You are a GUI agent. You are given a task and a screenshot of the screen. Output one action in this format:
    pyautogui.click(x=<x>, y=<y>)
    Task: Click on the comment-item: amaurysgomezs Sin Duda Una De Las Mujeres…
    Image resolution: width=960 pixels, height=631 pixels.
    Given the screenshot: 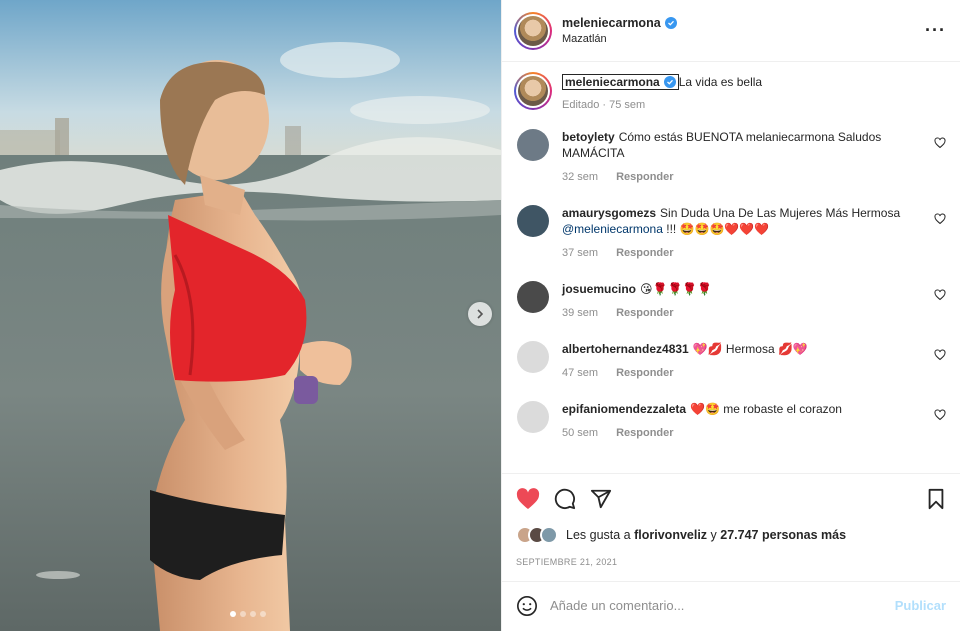 What is the action you would take?
    pyautogui.click(x=730, y=233)
    